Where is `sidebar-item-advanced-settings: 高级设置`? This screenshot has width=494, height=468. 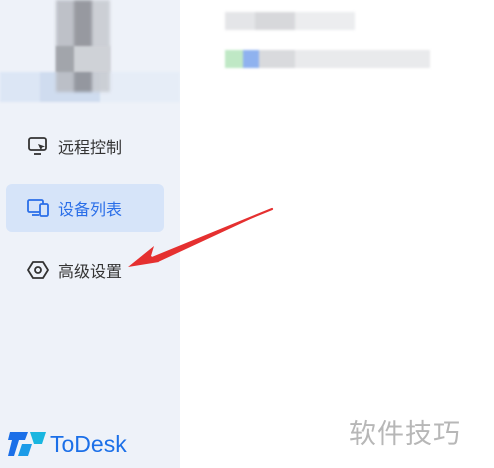
sidebar-item-advanced-settings: 高级设置 is located at coordinates (85, 270).